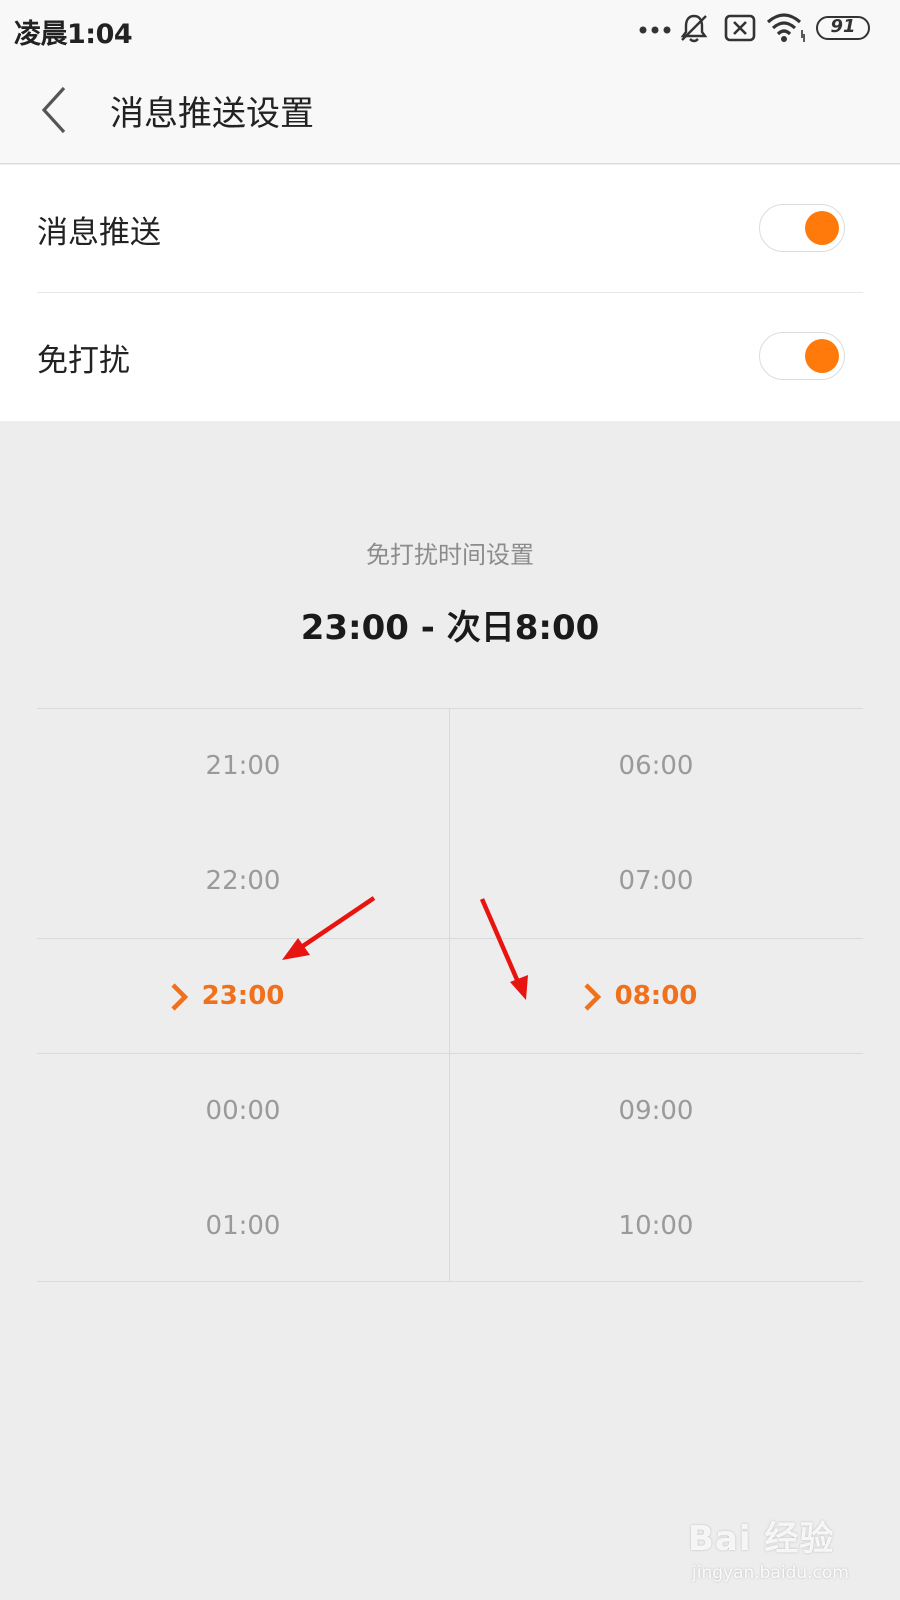 Image resolution: width=900 pixels, height=1600 pixels. Describe the element at coordinates (802, 356) in the screenshot. I see `dnd-toggle` at that location.